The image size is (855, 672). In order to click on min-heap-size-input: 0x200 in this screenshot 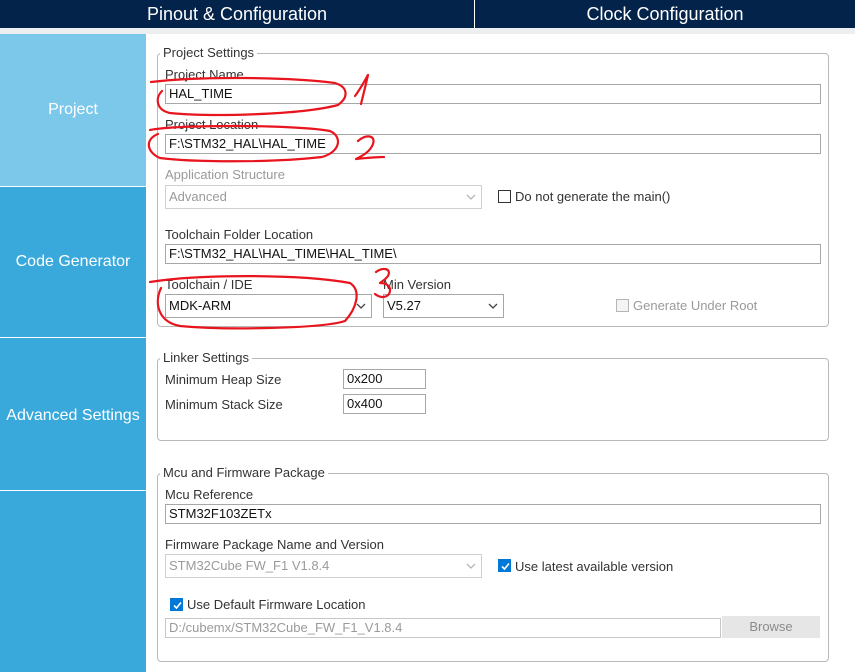, I will do `click(384, 379)`.